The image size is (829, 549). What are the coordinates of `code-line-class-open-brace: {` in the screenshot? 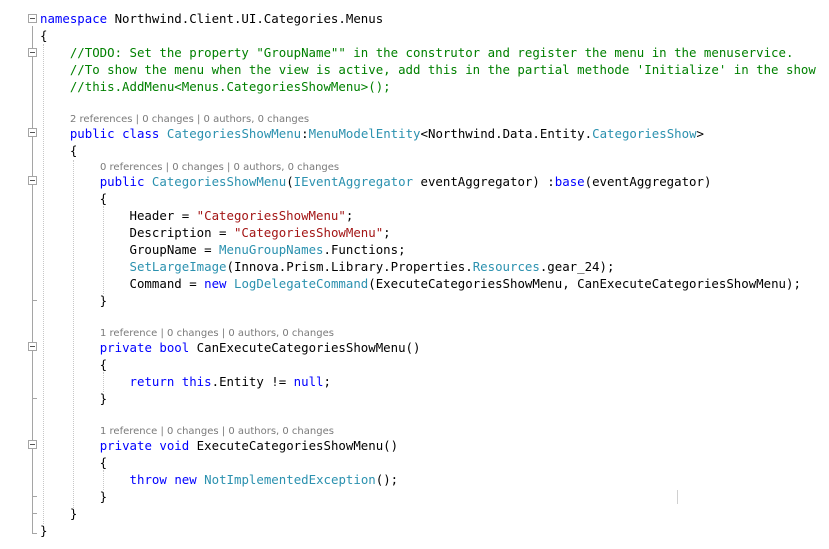 It's located at (58, 150).